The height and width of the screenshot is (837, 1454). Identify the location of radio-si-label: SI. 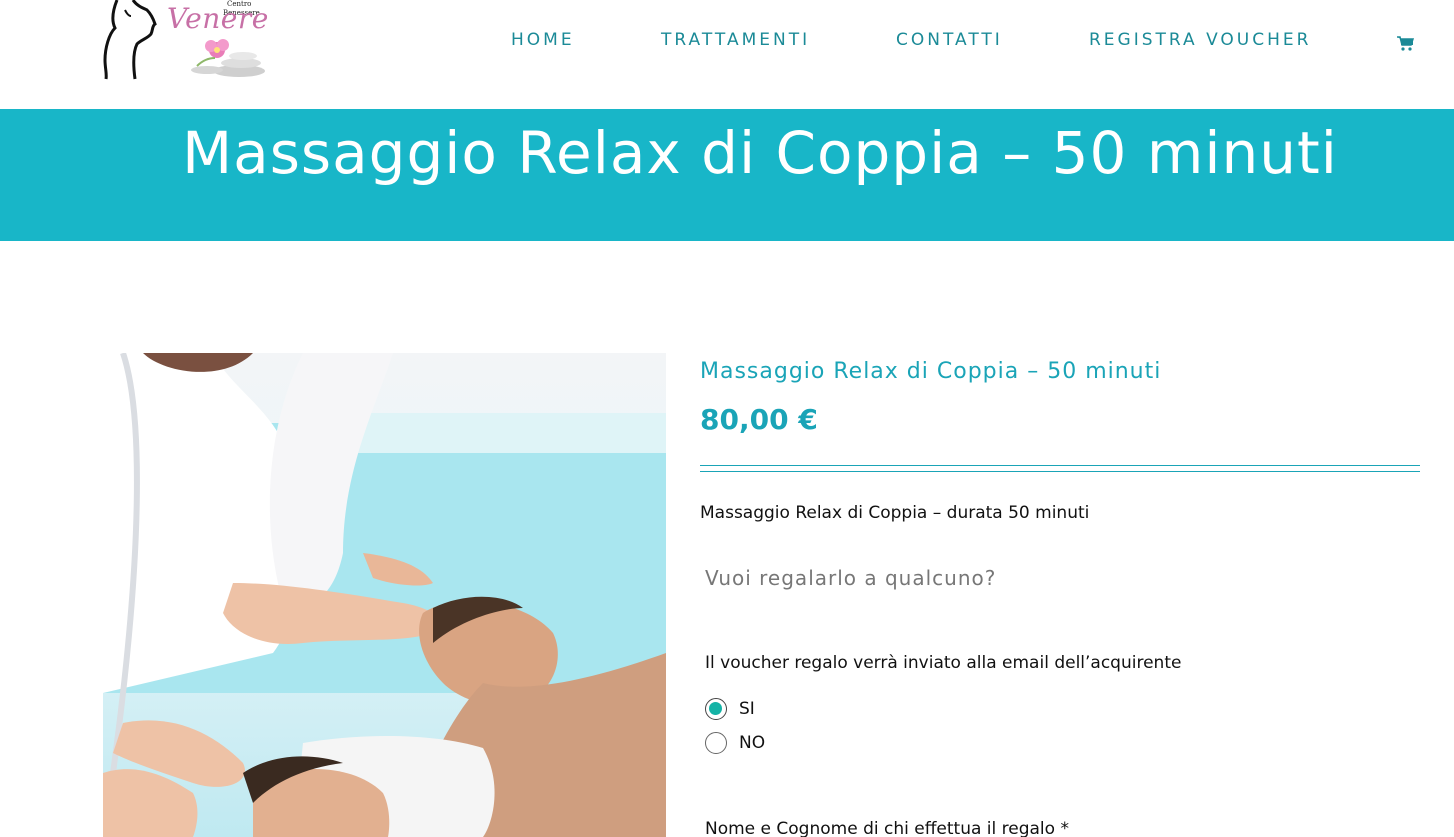
(747, 709).